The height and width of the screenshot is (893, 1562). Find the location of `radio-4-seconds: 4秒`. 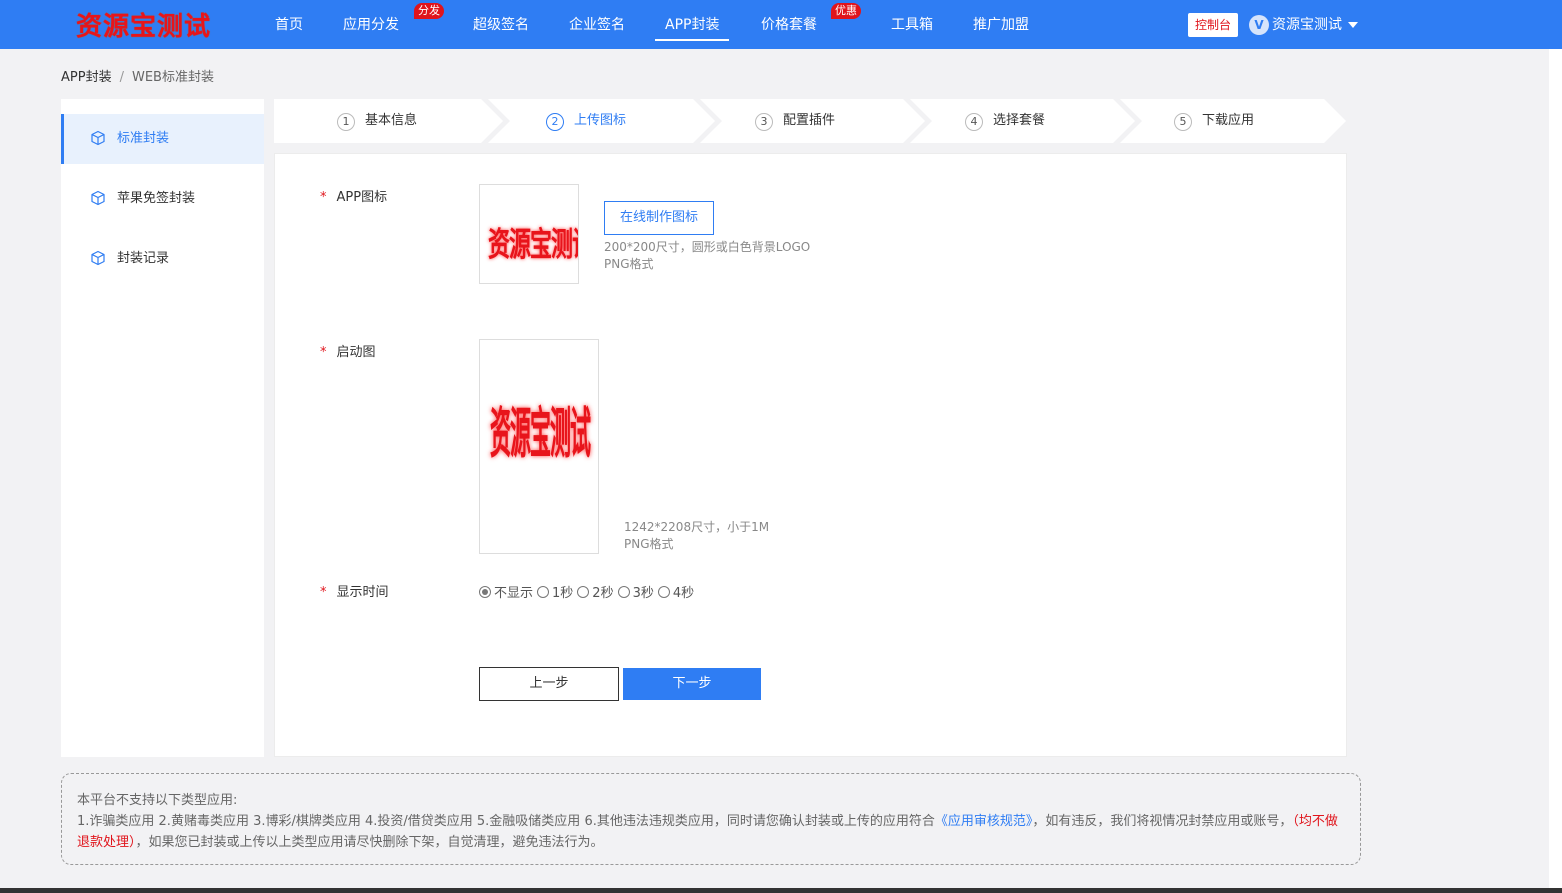

radio-4-seconds: 4秒 is located at coordinates (677, 591).